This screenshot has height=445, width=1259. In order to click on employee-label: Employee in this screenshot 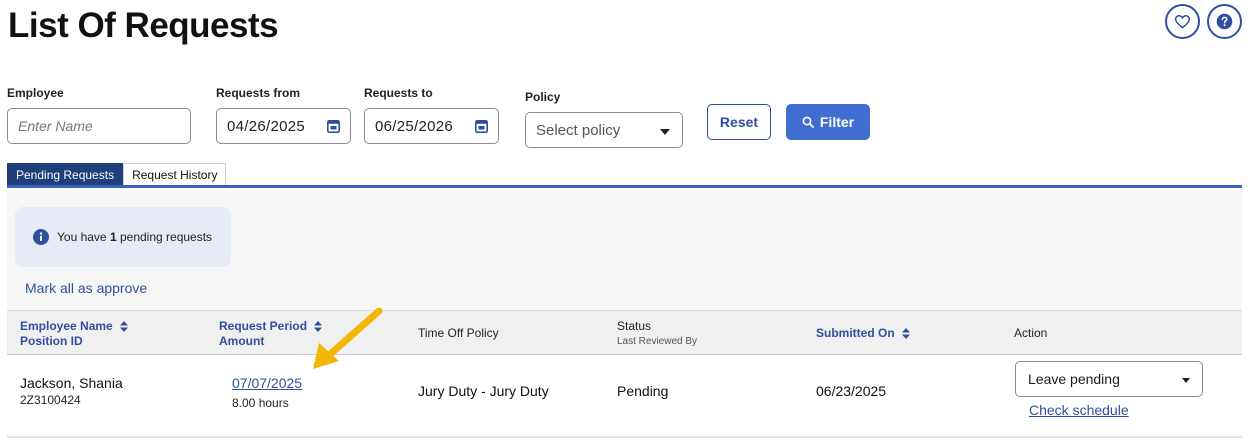, I will do `click(35, 93)`.